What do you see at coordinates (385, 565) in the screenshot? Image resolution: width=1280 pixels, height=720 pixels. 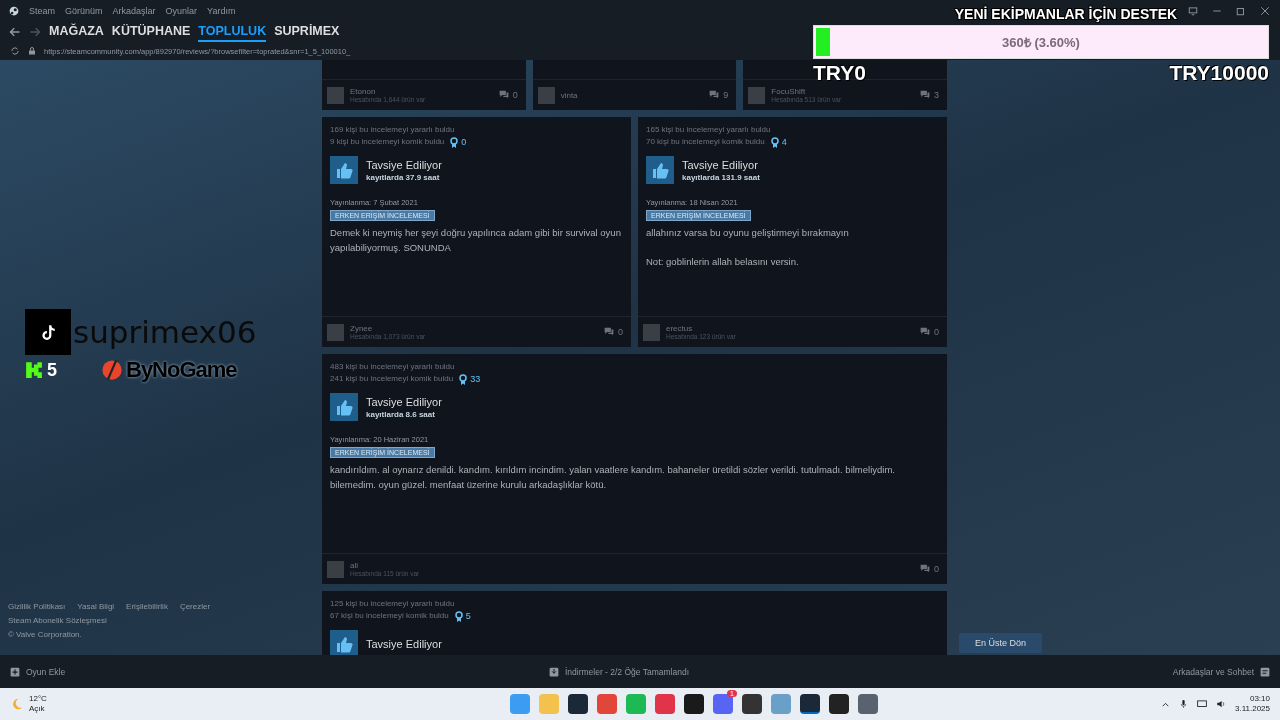 I see `author-name: ali` at bounding box center [385, 565].